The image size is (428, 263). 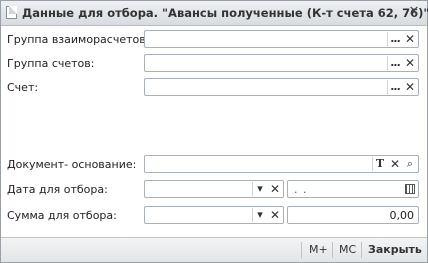 I want to click on account-field: ... ✕, so click(x=281, y=87).